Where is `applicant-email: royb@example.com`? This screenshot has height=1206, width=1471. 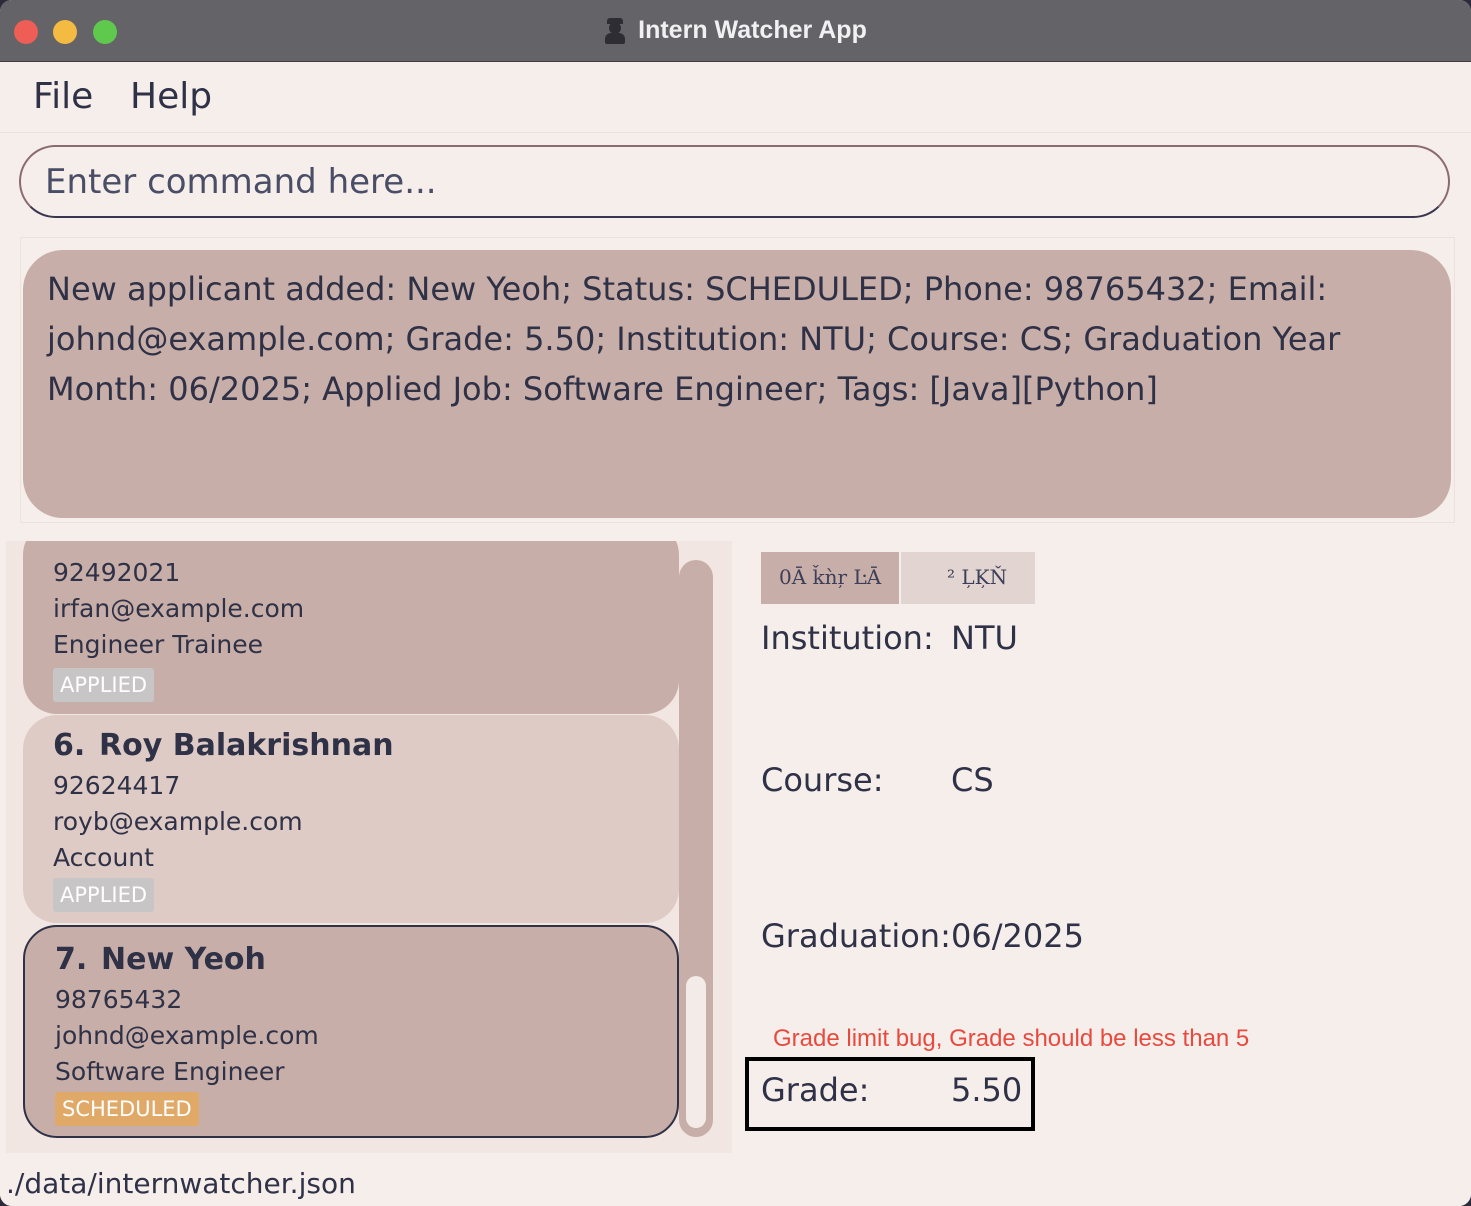 applicant-email: royb@example.com is located at coordinates (178, 821).